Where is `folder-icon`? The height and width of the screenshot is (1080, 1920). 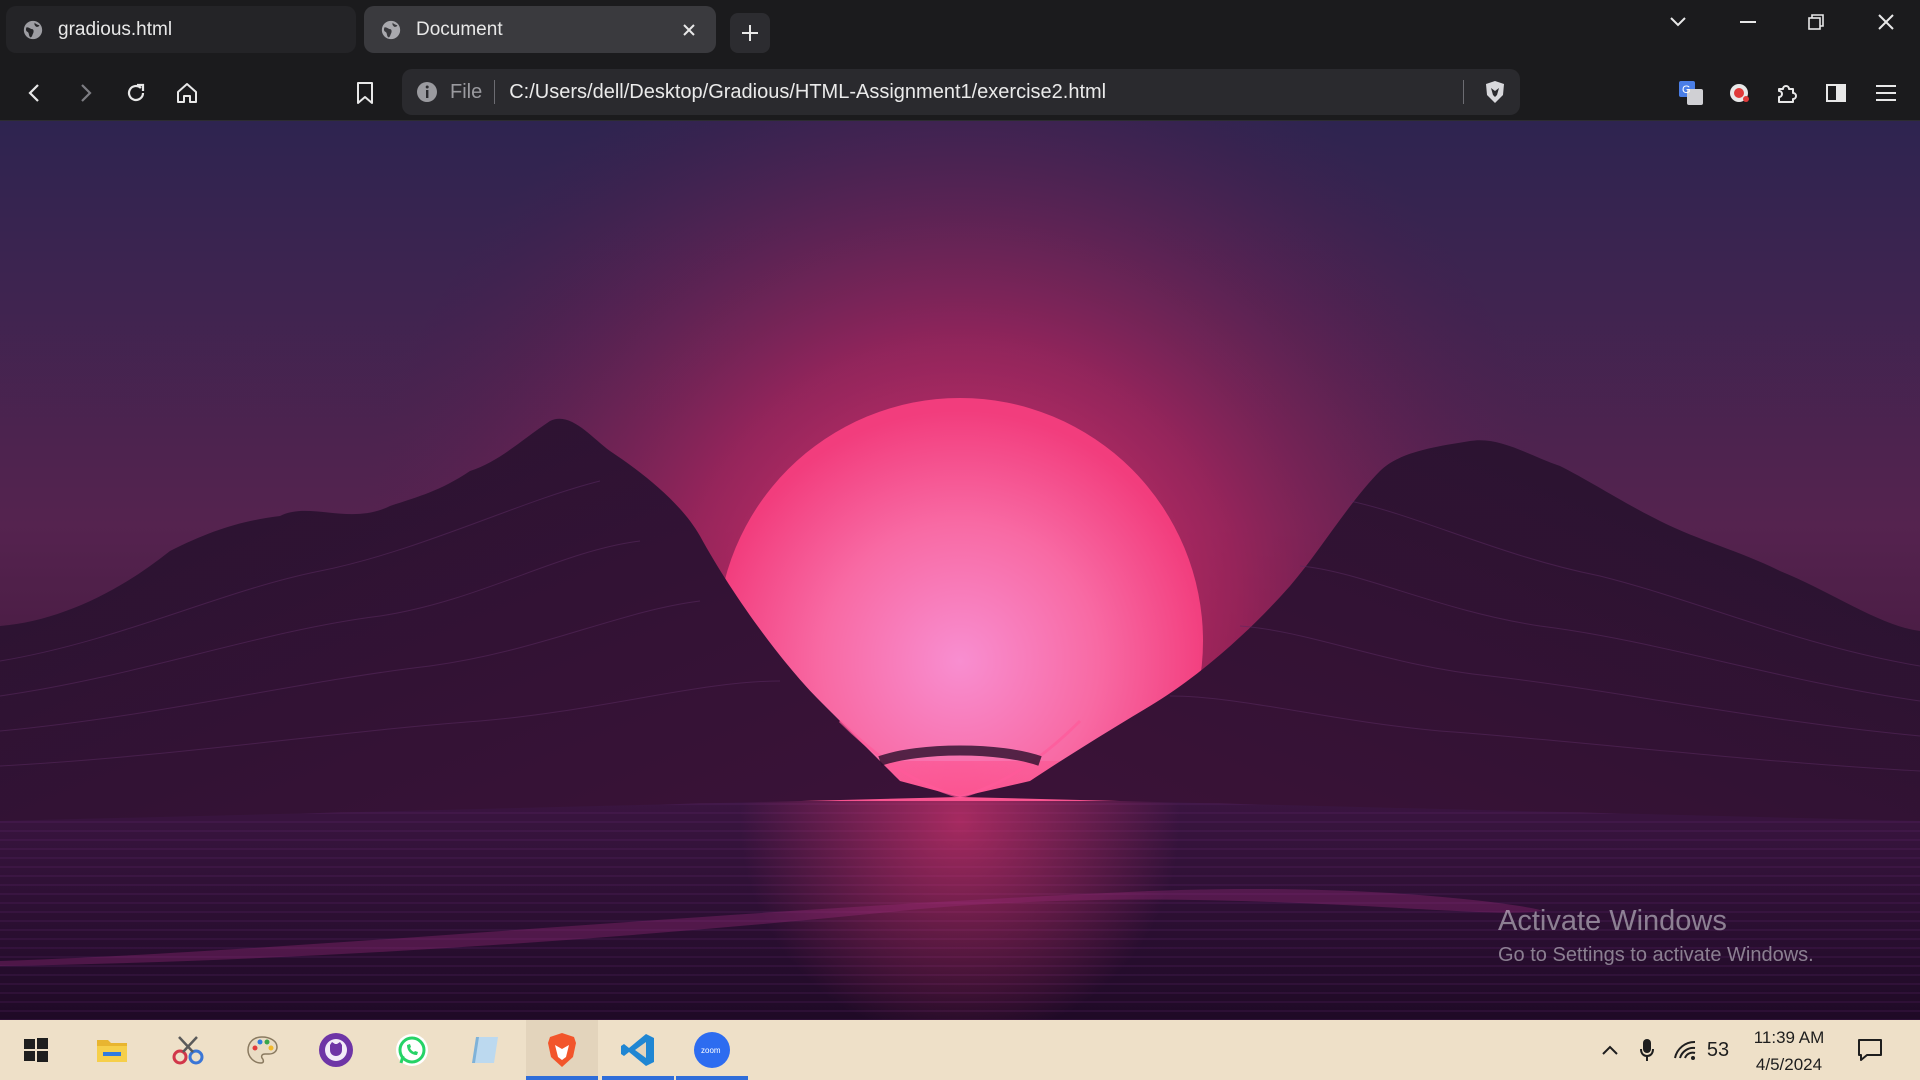
folder-icon is located at coordinates (112, 1051).